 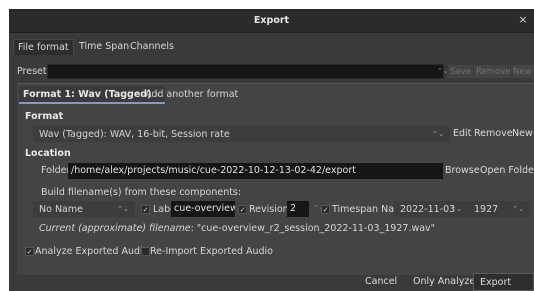 What do you see at coordinates (460, 71) in the screenshot?
I see `preset-save-button: Save` at bounding box center [460, 71].